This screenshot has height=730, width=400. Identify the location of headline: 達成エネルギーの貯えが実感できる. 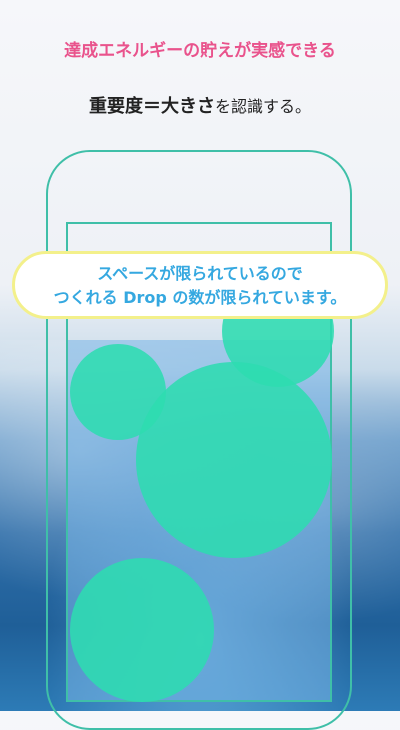
(200, 51).